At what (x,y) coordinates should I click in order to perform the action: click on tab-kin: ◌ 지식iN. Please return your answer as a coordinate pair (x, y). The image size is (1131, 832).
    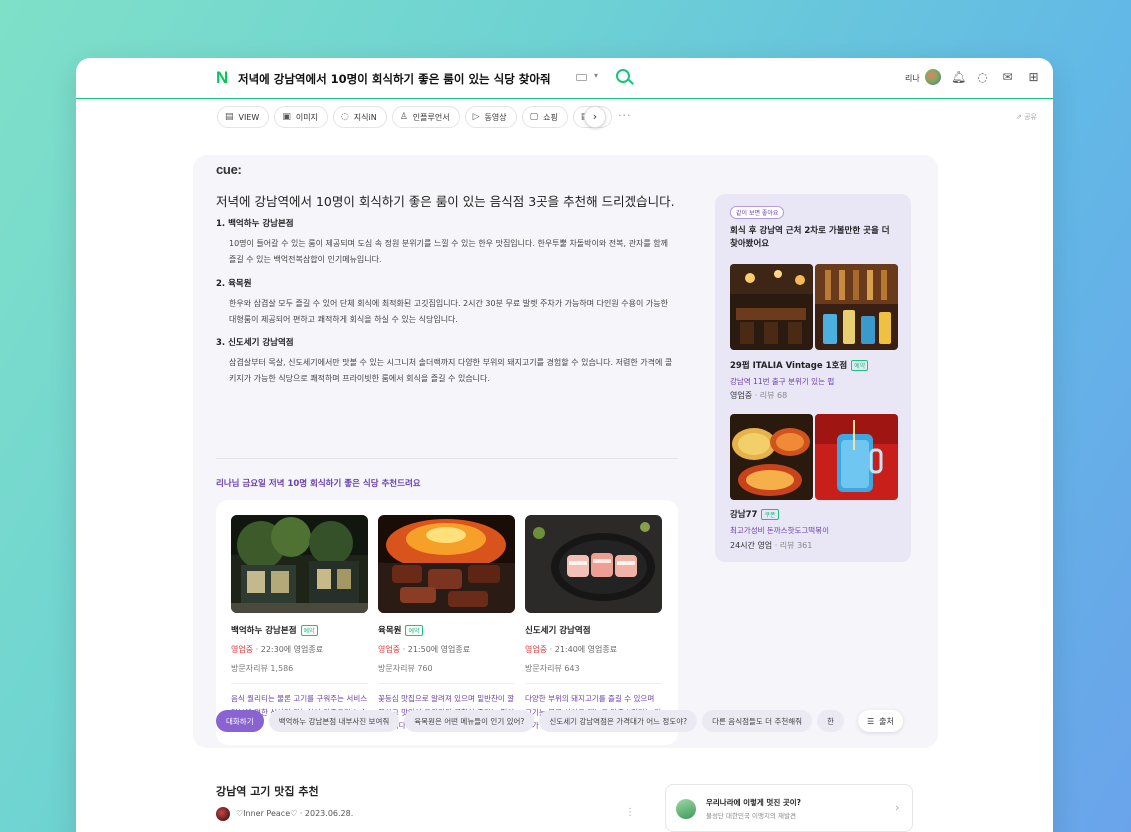
    Looking at the image, I should click on (359, 117).